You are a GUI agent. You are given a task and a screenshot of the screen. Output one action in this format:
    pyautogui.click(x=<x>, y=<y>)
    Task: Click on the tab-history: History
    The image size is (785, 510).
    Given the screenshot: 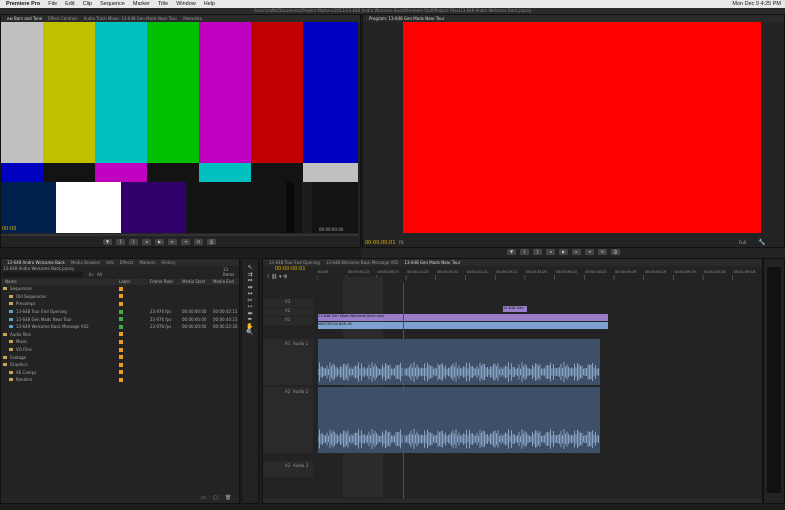 What is the action you would take?
    pyautogui.click(x=168, y=262)
    